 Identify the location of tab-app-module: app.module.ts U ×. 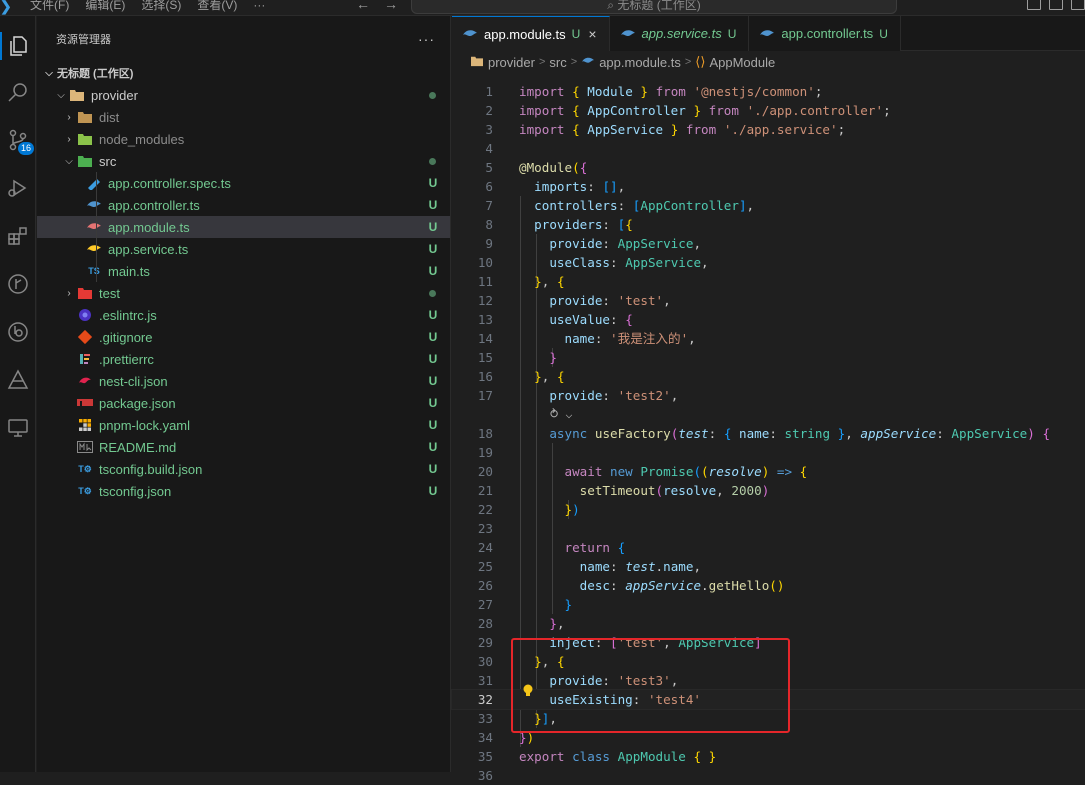
(531, 33).